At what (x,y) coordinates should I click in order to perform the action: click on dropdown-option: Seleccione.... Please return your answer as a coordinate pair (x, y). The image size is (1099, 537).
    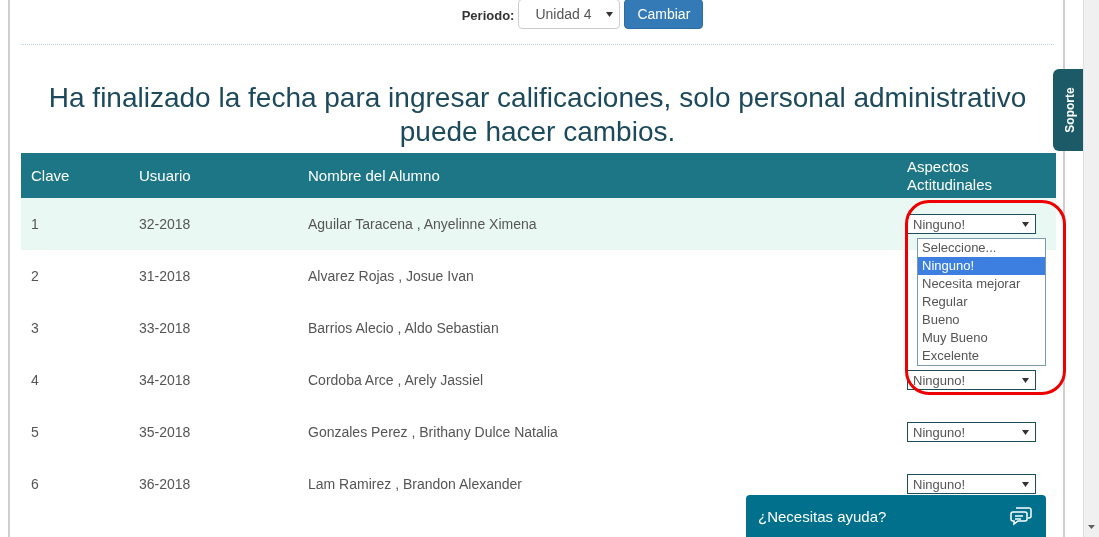
    Looking at the image, I should click on (981, 248).